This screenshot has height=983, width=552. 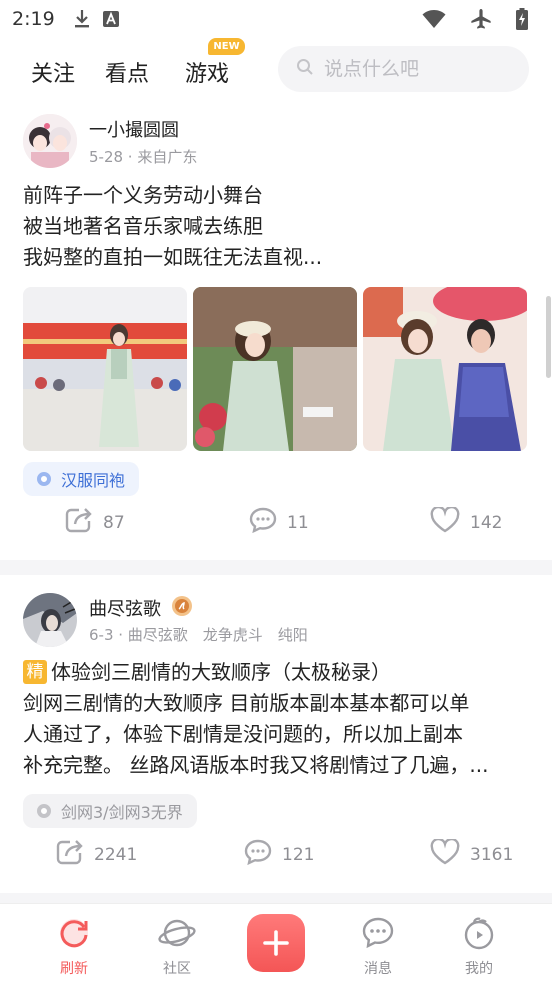 What do you see at coordinates (305, 69) in the screenshot?
I see `search-icon` at bounding box center [305, 69].